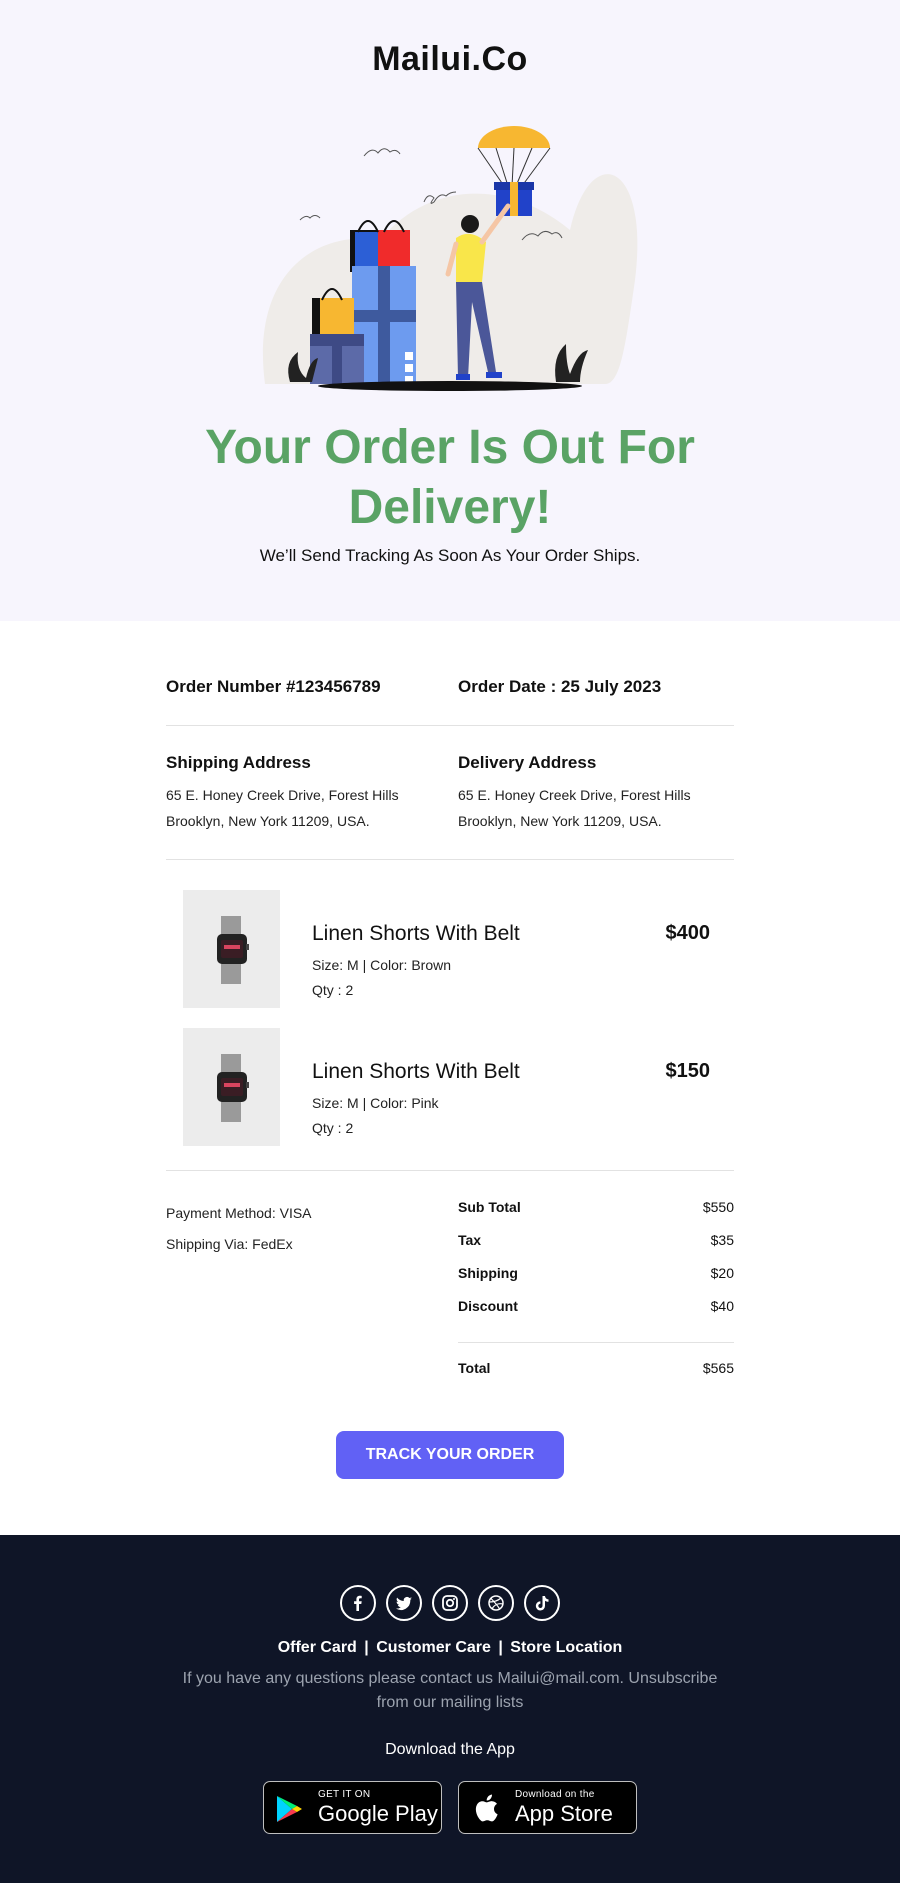 The width and height of the screenshot is (900, 1883). Describe the element at coordinates (344, 1794) in the screenshot. I see `google-play-caption: GET IT ON` at that location.